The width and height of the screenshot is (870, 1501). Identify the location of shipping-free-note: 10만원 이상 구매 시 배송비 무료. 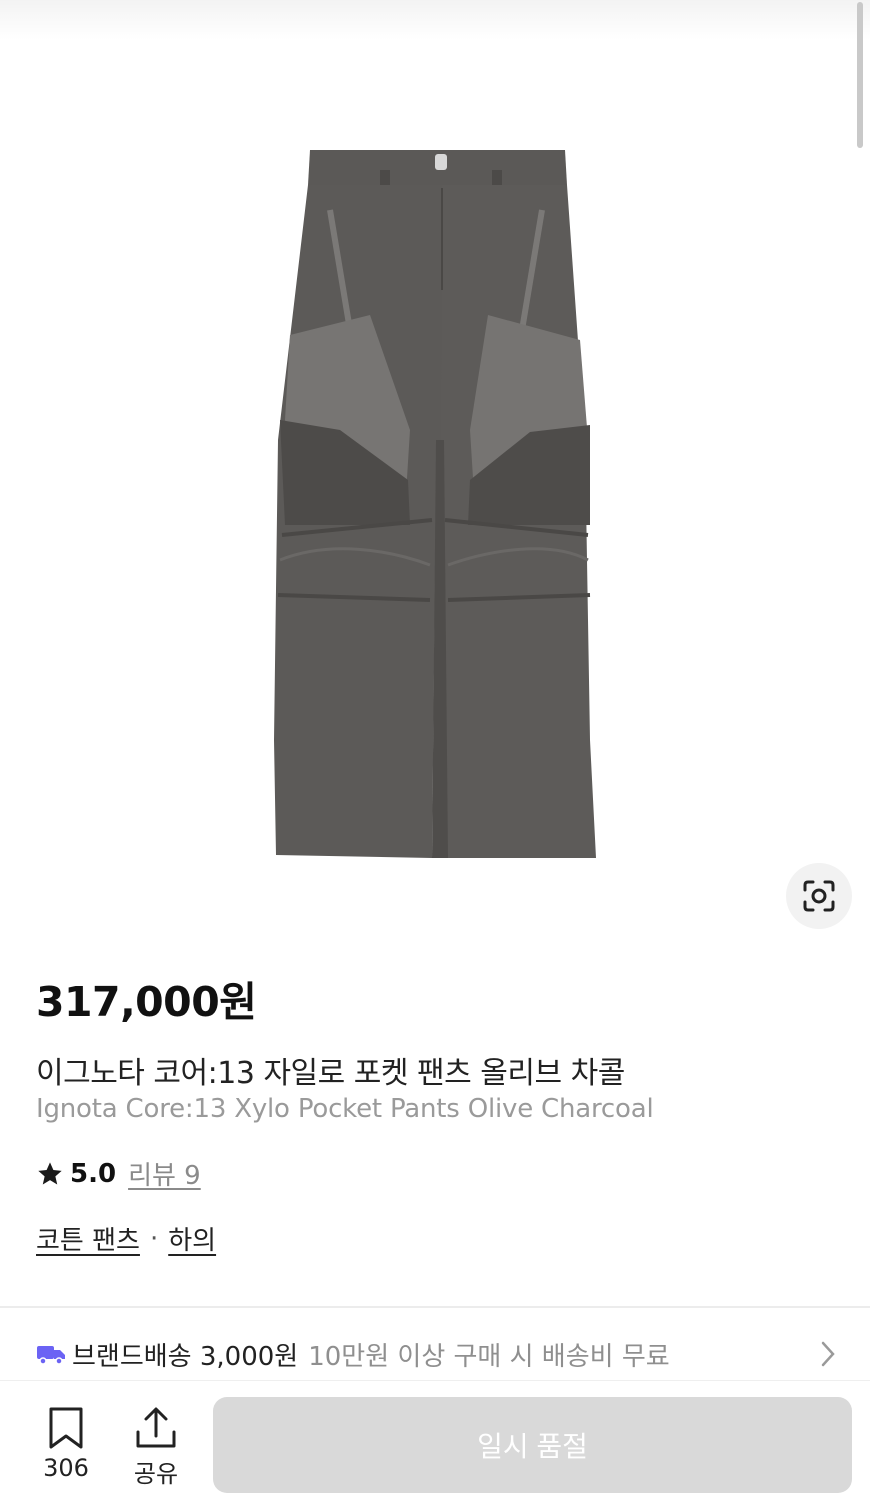
(489, 1356).